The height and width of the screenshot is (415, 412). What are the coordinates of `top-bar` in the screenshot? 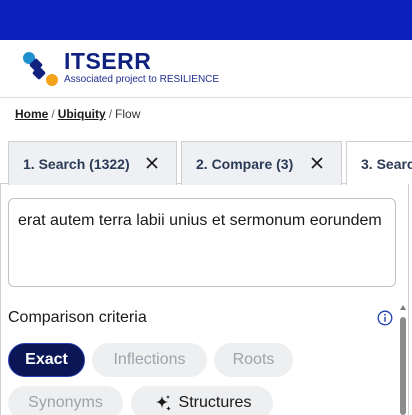 It's located at (206, 20).